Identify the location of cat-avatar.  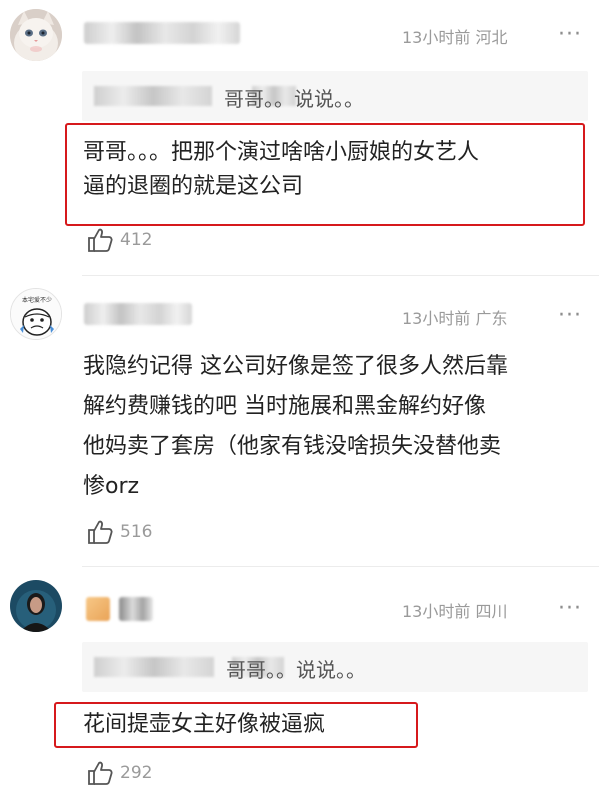
(36, 35).